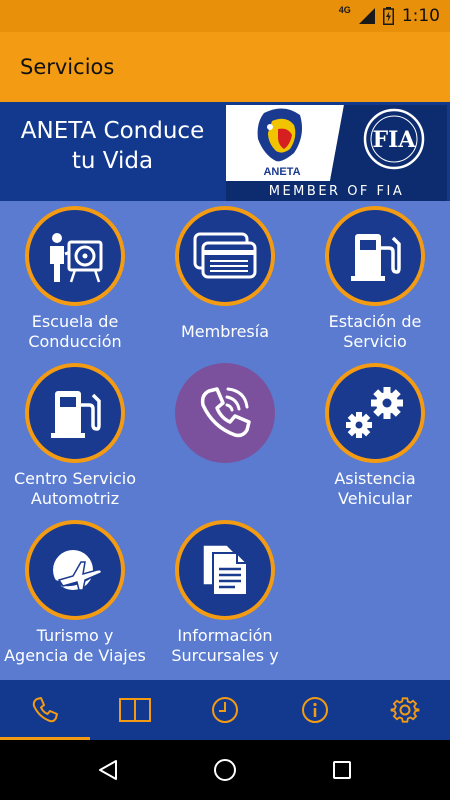 This screenshot has width=450, height=800. I want to click on service-label-line2: Surcursales y, so click(225, 655).